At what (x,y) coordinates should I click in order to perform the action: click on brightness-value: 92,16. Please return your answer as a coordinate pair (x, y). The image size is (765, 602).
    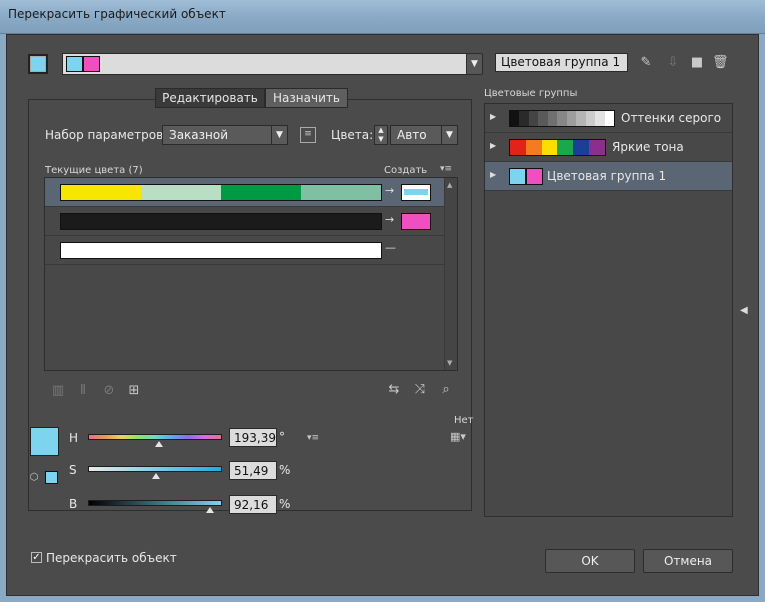
    Looking at the image, I should click on (251, 505).